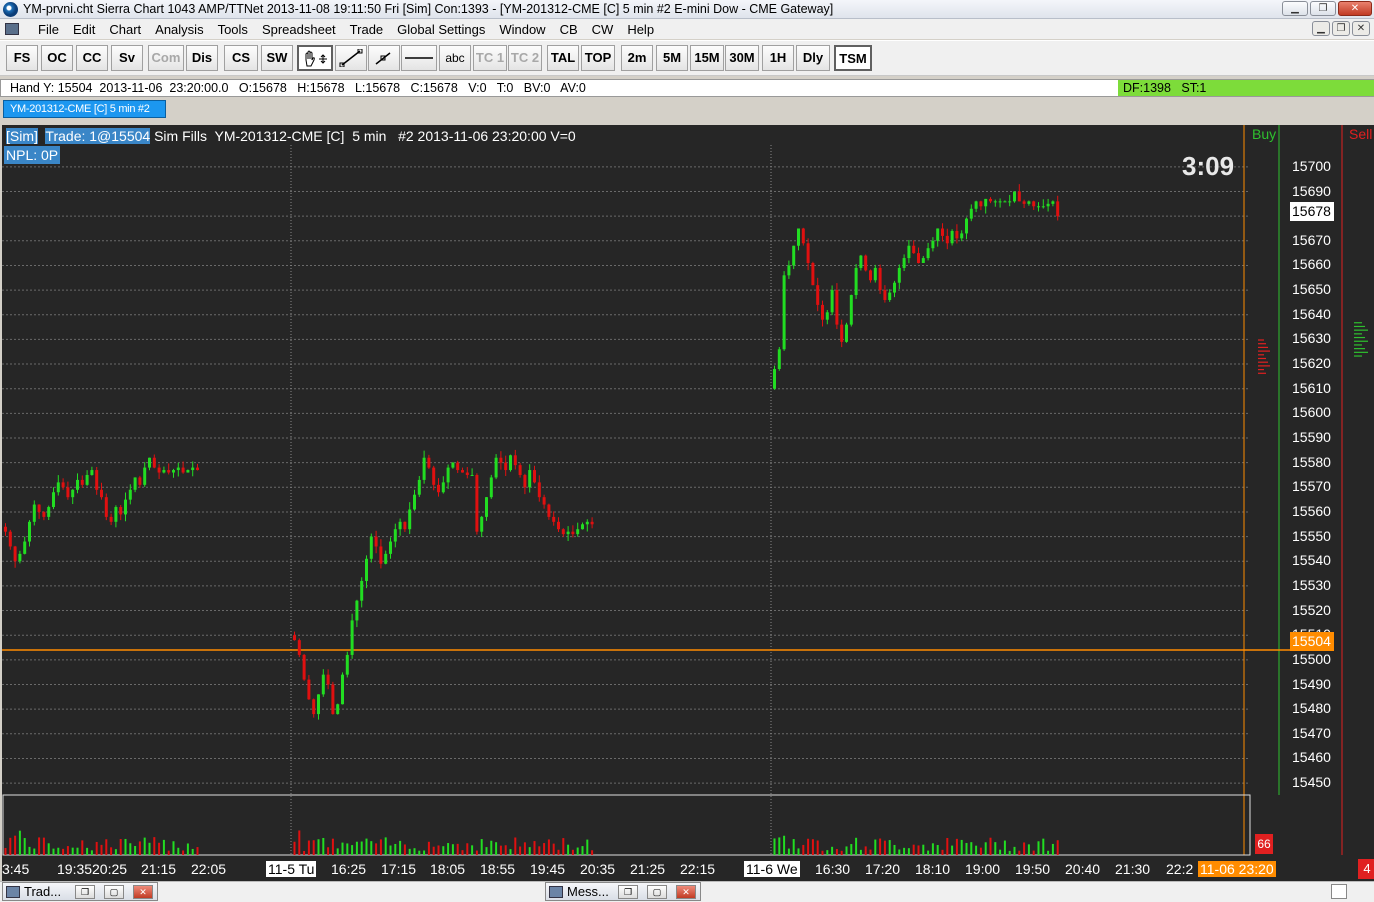 This screenshot has height=902, width=1374. What do you see at coordinates (48, 29) in the screenshot?
I see `menu-file: File` at bounding box center [48, 29].